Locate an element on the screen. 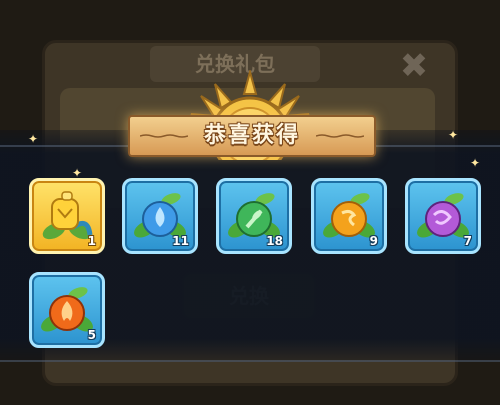 The height and width of the screenshot is (405, 500). item-count: 18 is located at coordinates (274, 241).